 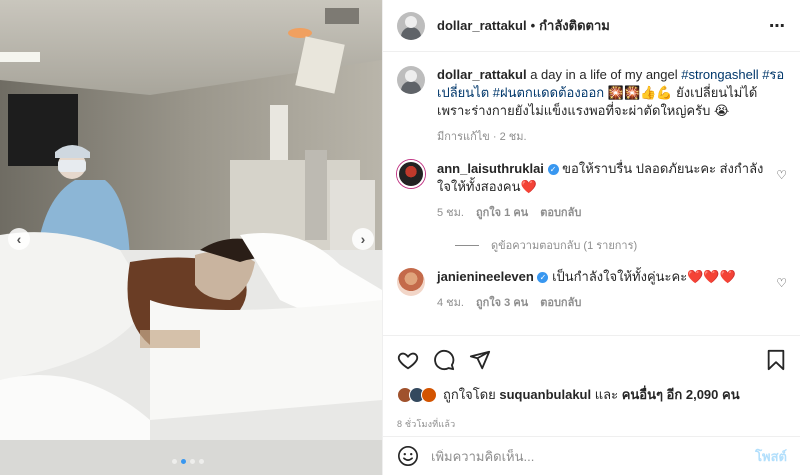 I want to click on previous-photo-button: ‹, so click(x=19, y=239).